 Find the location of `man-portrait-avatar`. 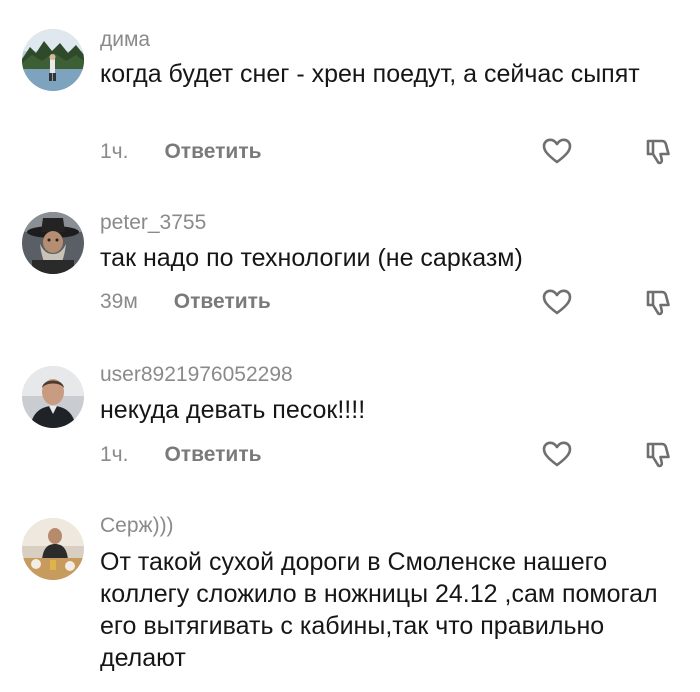

man-portrait-avatar is located at coordinates (53, 397).